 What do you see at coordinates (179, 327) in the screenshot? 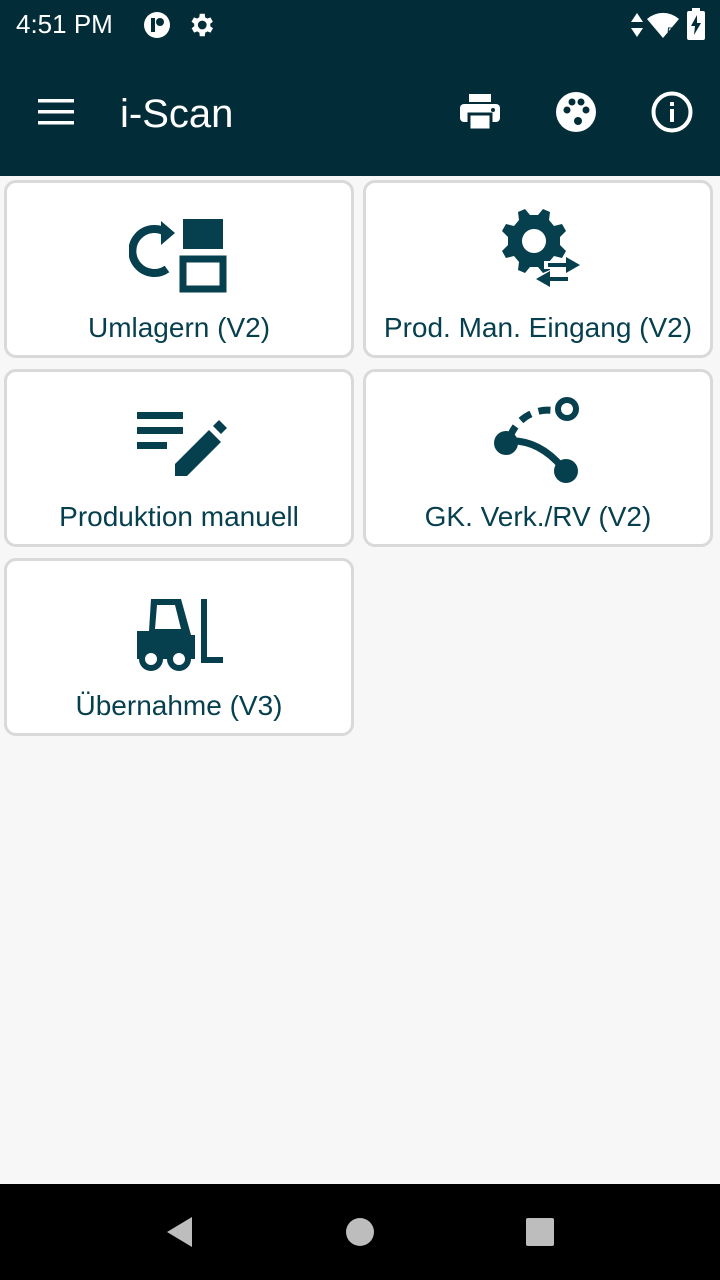
I see `tile-label: Umlagern (V2)` at bounding box center [179, 327].